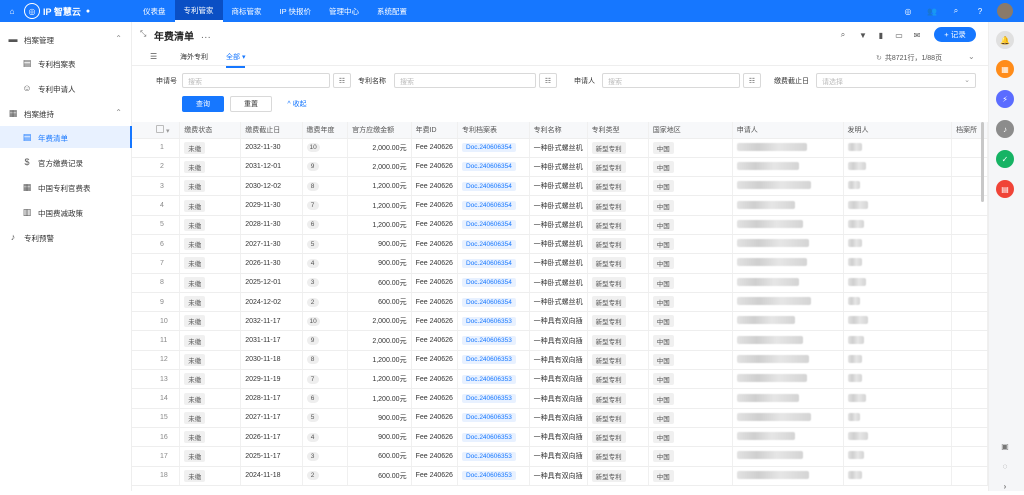 The image size is (1024, 495). What do you see at coordinates (690, 130) in the screenshot?
I see `column-header: 国家地区` at bounding box center [690, 130].